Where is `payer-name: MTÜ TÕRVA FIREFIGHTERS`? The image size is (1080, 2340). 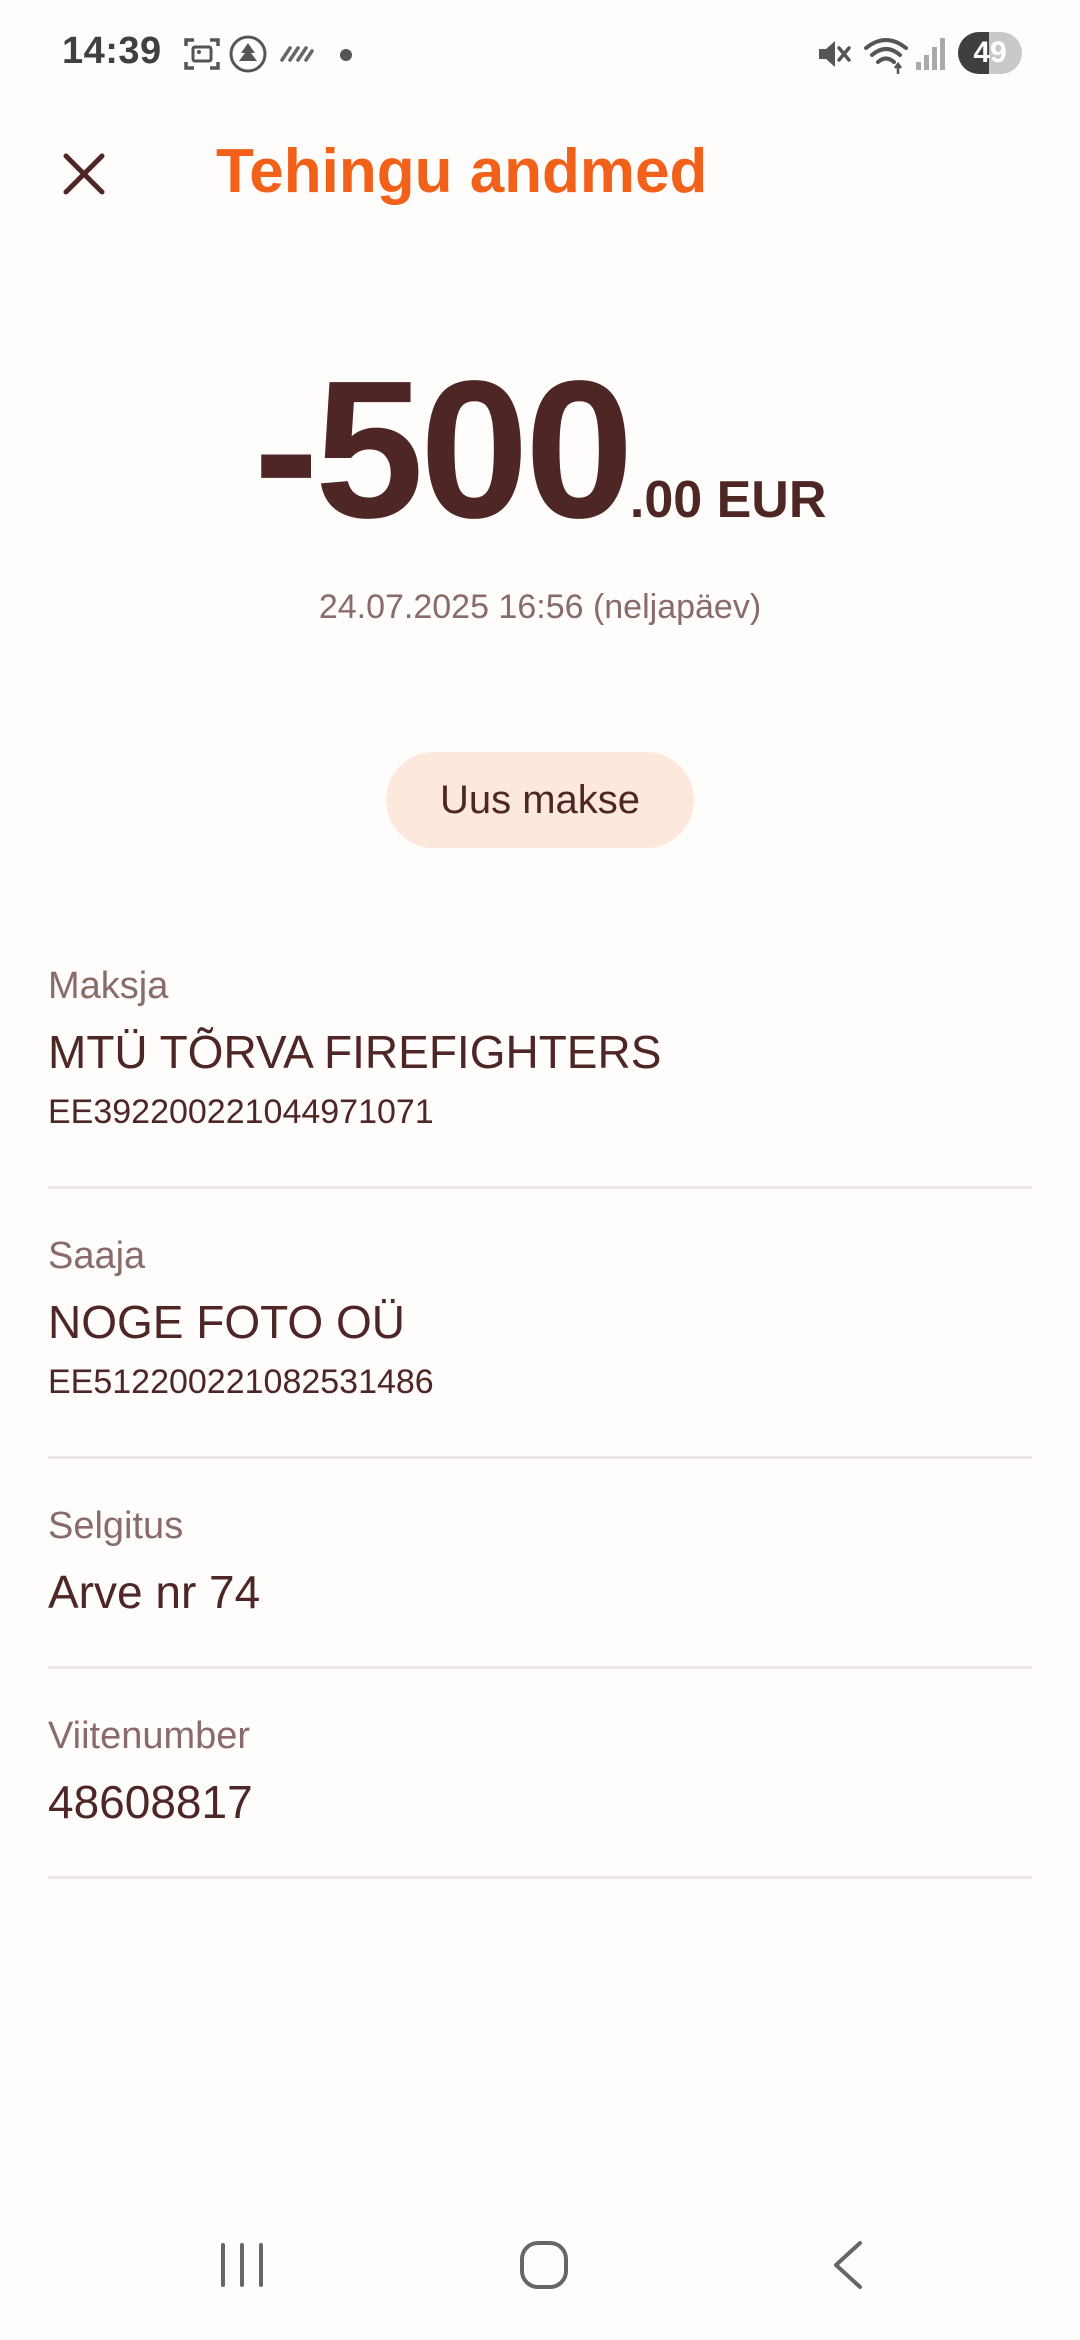
payer-name: MTÜ TÕRVA FIREFIGHTERS is located at coordinates (355, 1052).